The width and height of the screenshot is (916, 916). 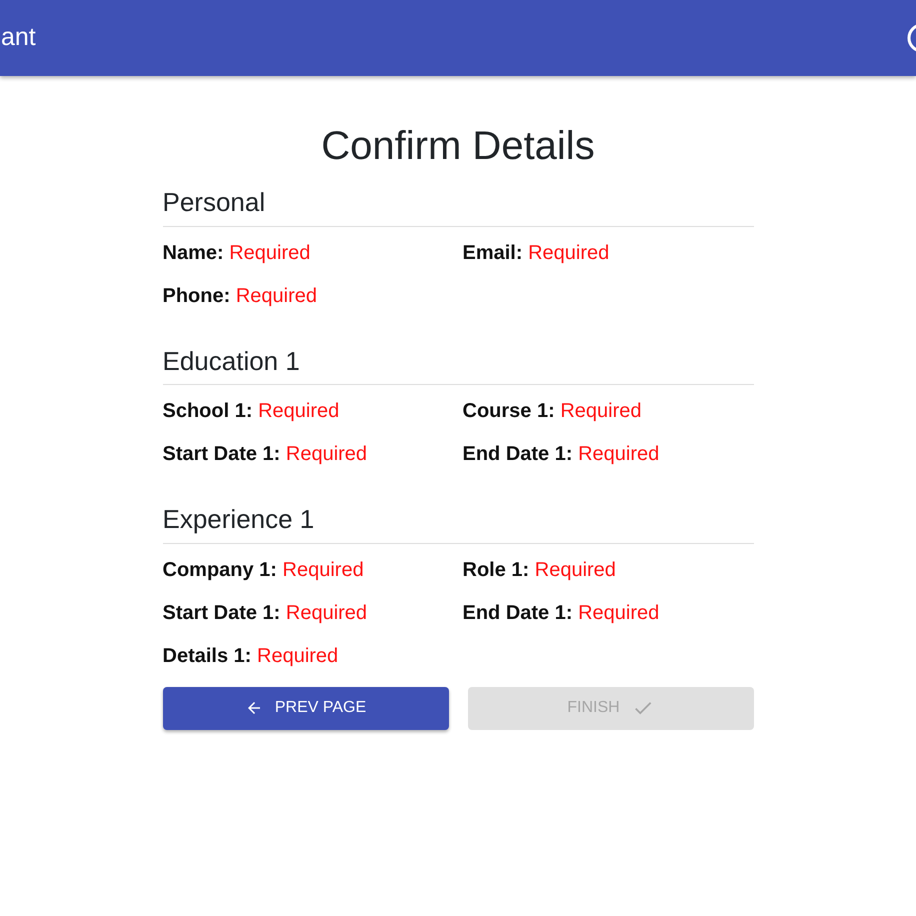 I want to click on field-summary: Email: Required, so click(x=536, y=253).